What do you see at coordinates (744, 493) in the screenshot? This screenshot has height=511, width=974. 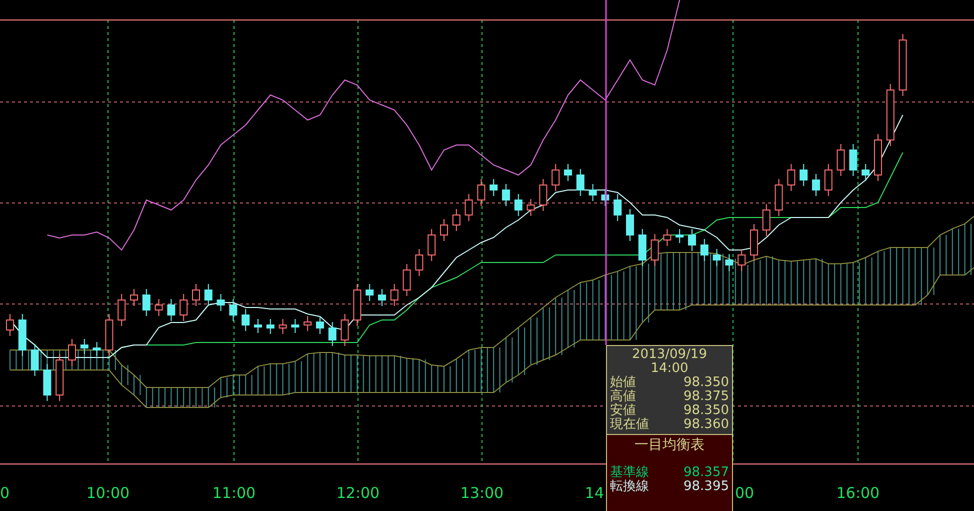 I see `time-label: 00` at bounding box center [744, 493].